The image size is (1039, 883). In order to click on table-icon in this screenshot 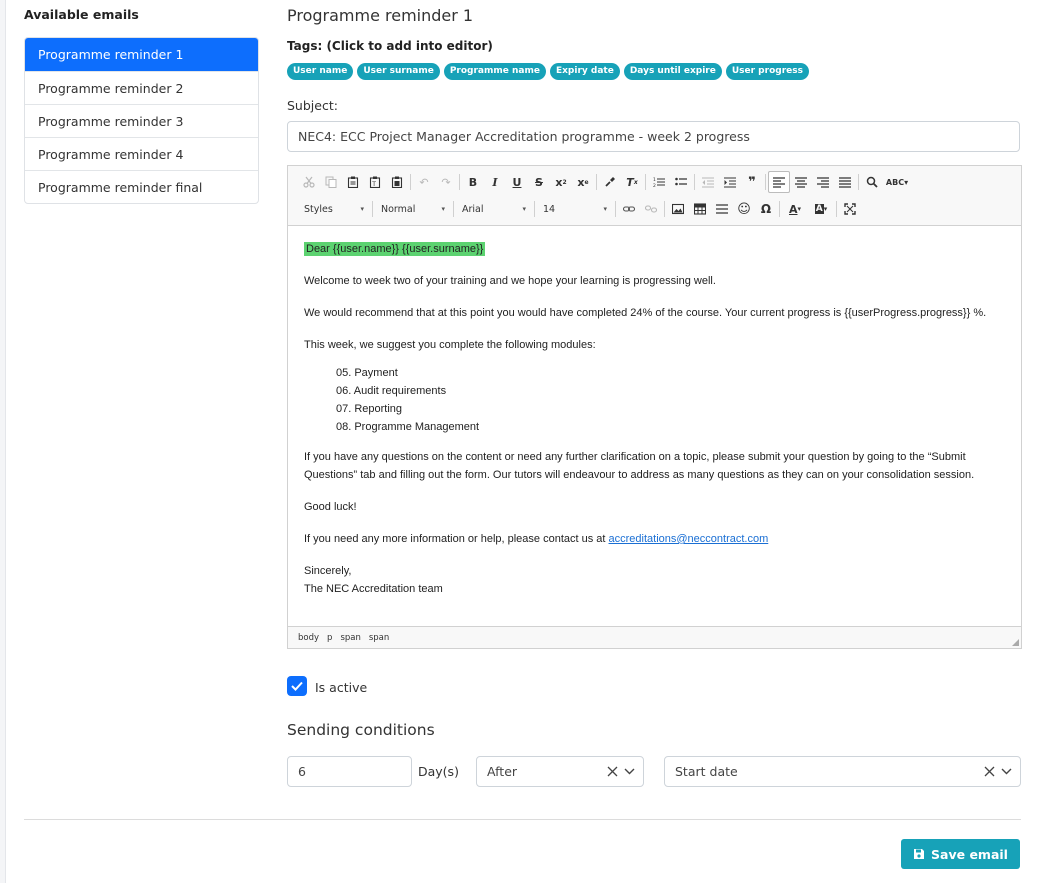, I will do `click(700, 209)`.